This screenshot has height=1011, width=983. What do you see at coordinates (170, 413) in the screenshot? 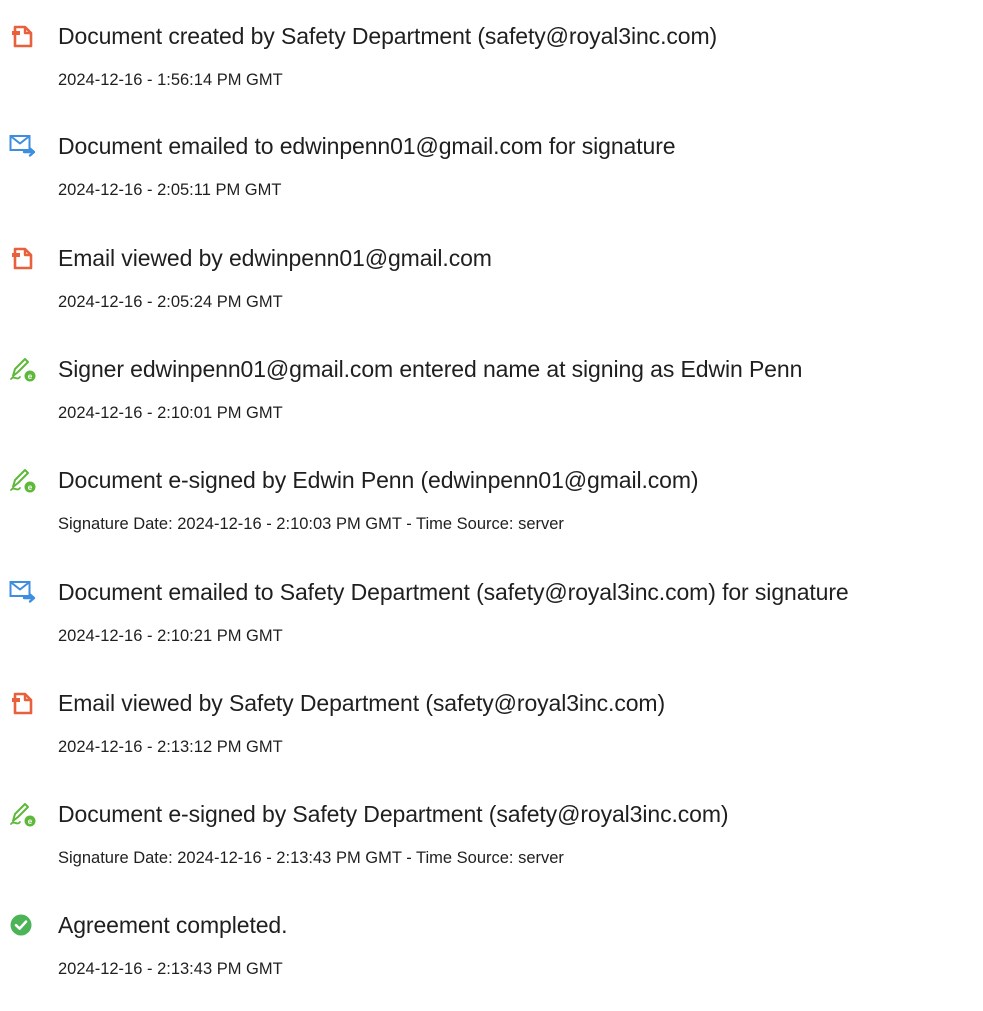
I see `event-timestamp: 2024-12-16 - 2:10:01 PM GMT` at bounding box center [170, 413].